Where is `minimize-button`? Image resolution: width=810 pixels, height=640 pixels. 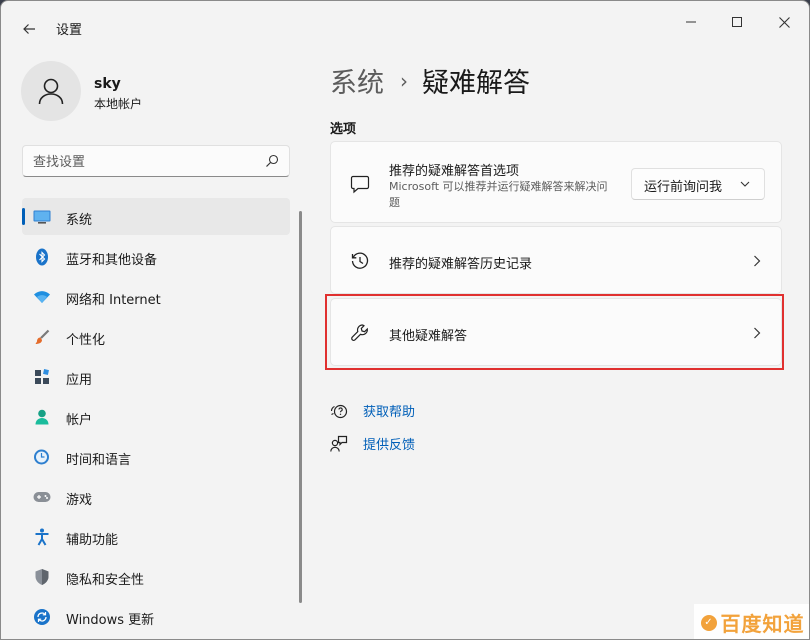 minimize-button is located at coordinates (691, 22).